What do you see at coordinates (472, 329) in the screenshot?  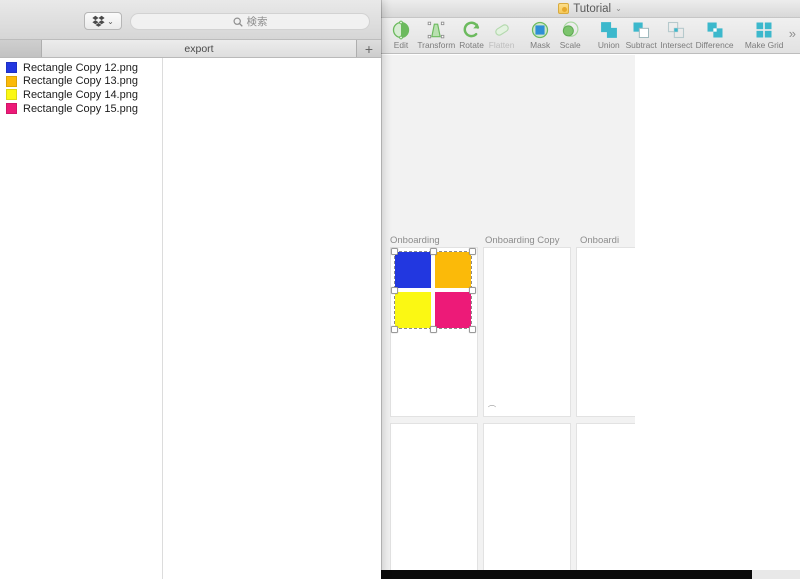 I see `resize-handle-se` at bounding box center [472, 329].